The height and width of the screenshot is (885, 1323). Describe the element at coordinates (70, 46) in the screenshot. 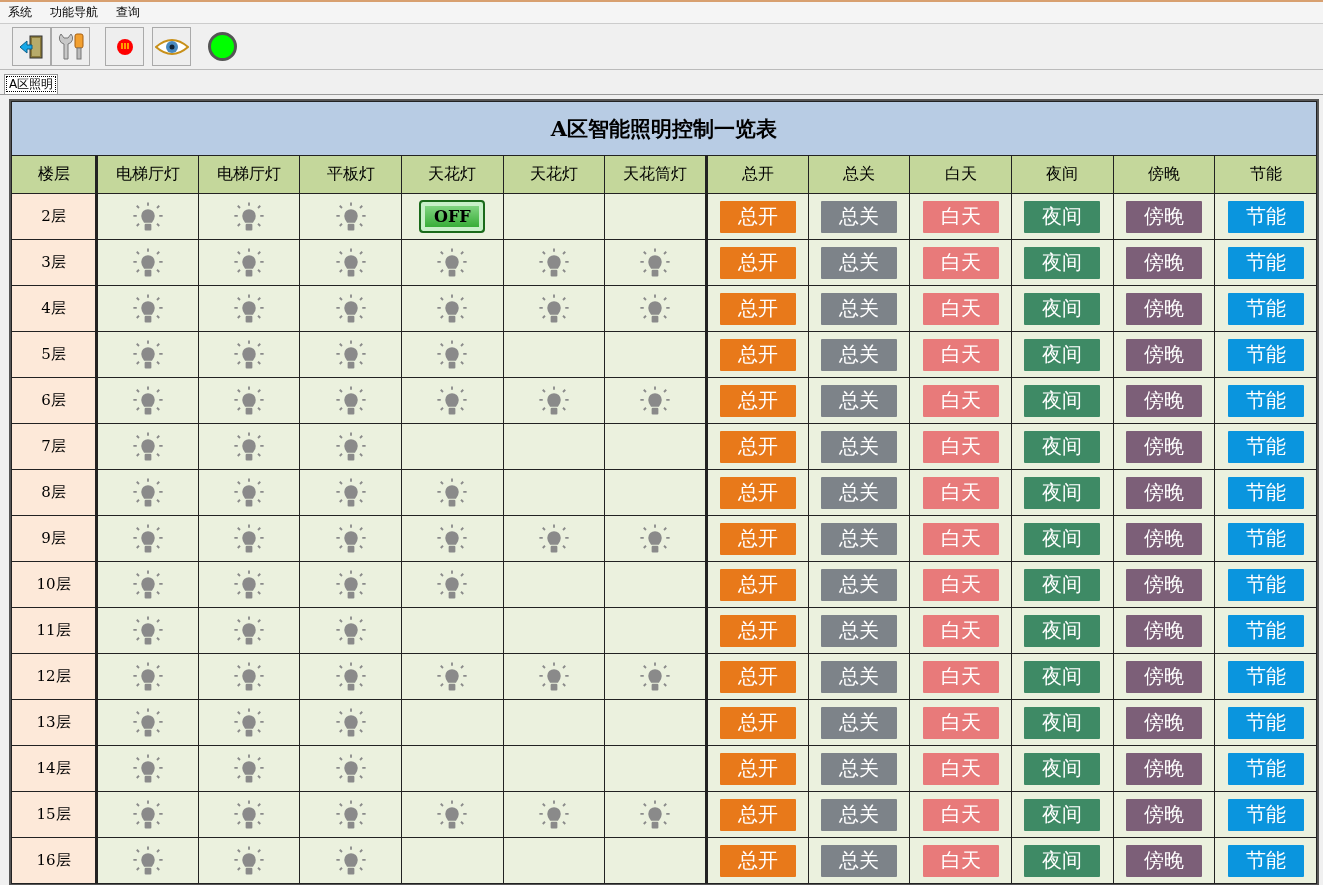

I see `tools-button` at that location.